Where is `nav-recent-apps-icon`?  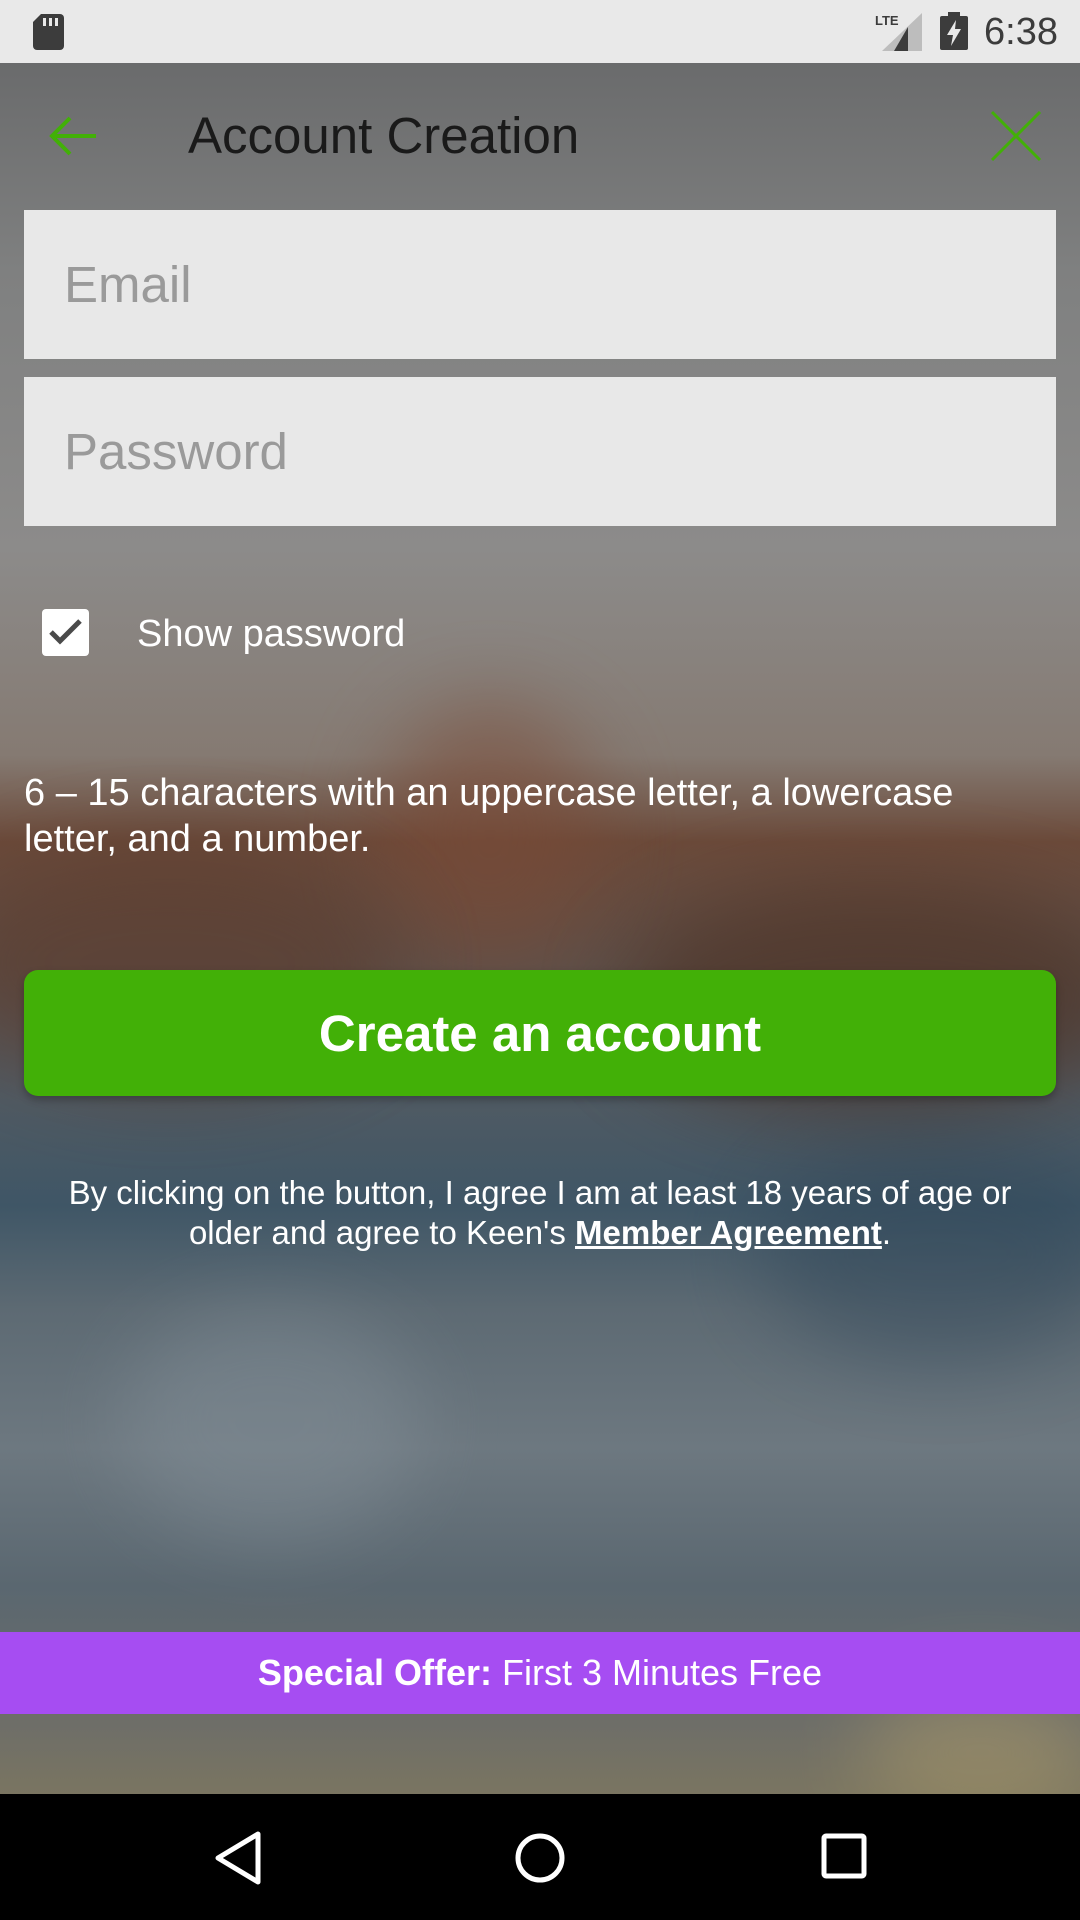 nav-recent-apps-icon is located at coordinates (844, 1856).